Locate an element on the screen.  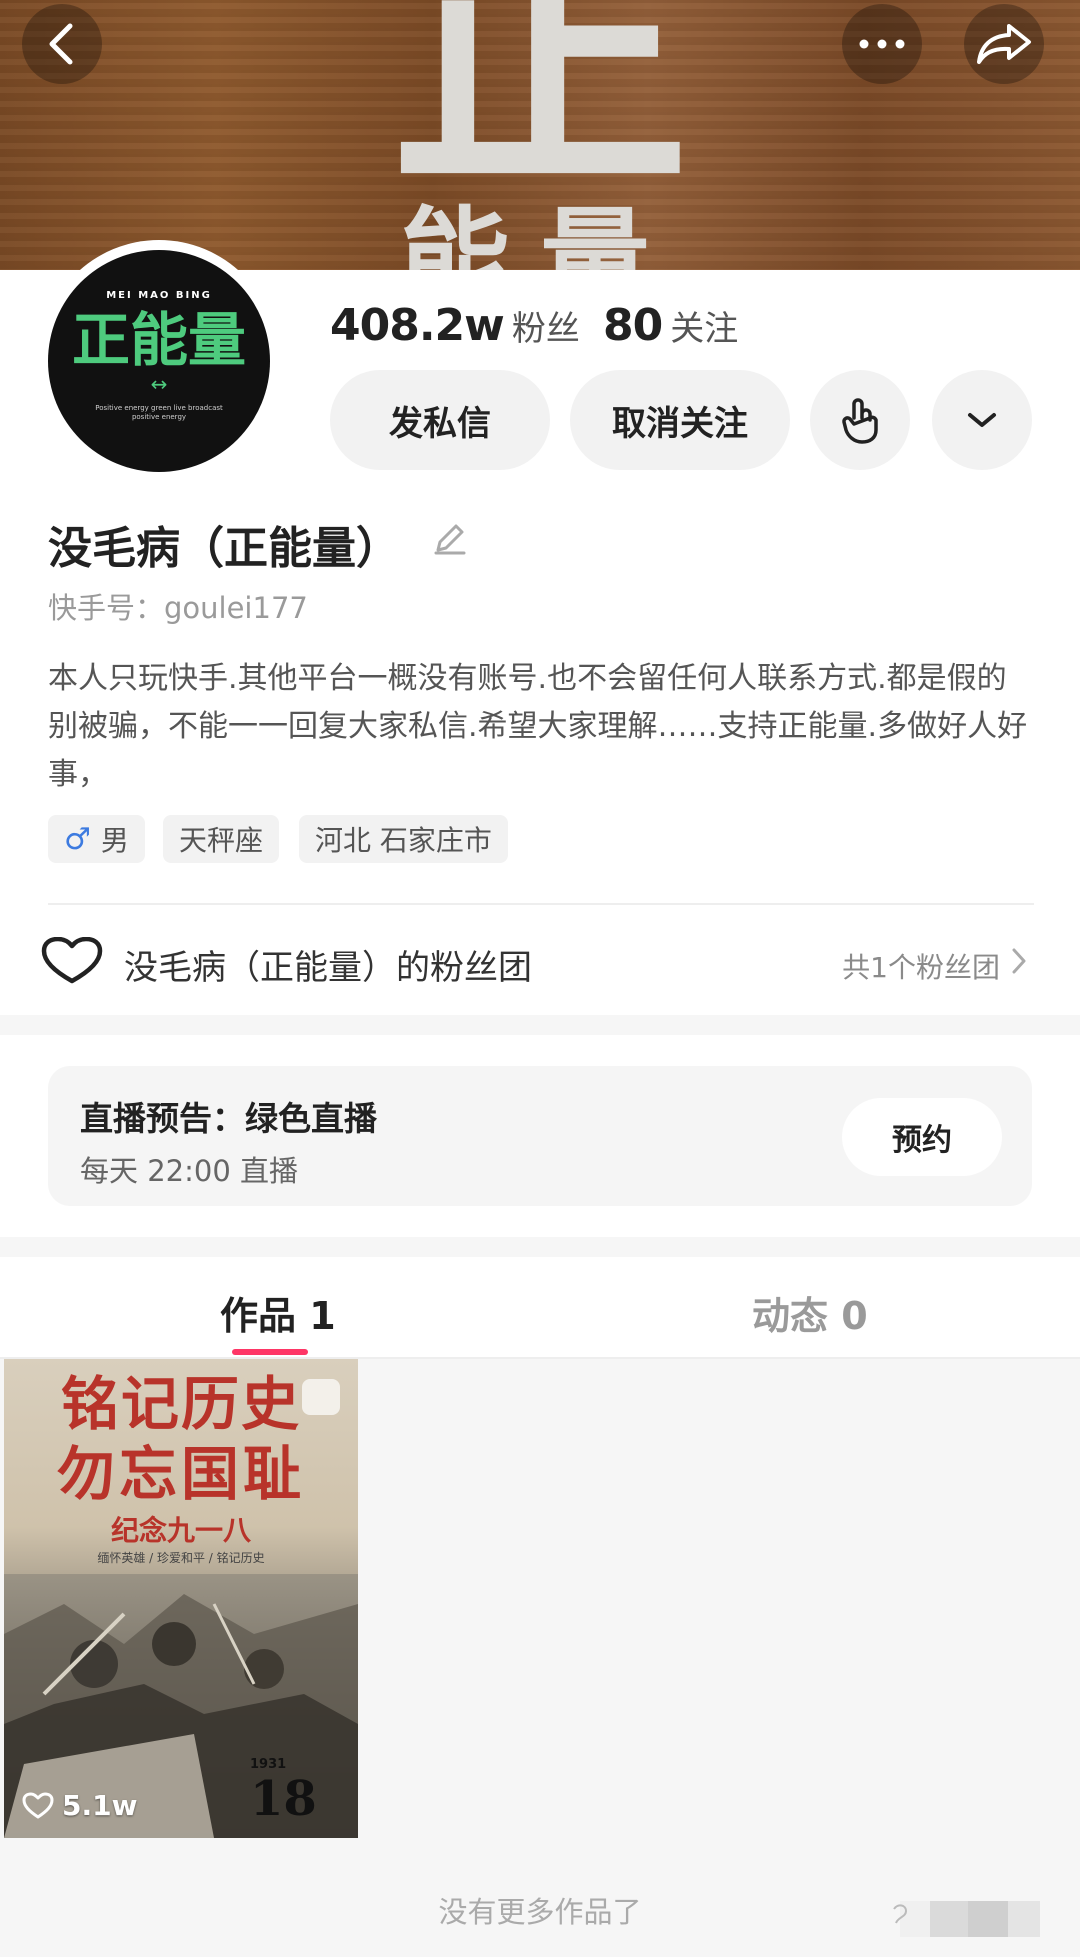
fan-group-row: 没毛病（正能量）的粉丝团 共1个粉丝团 is located at coordinates (540, 960).